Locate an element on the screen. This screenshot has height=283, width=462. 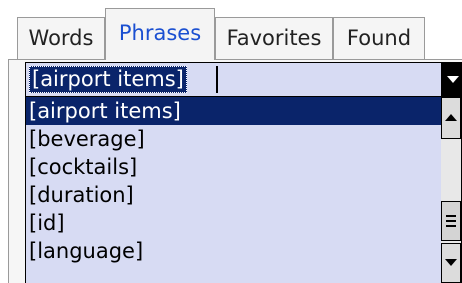
text-caret is located at coordinates (217, 79).